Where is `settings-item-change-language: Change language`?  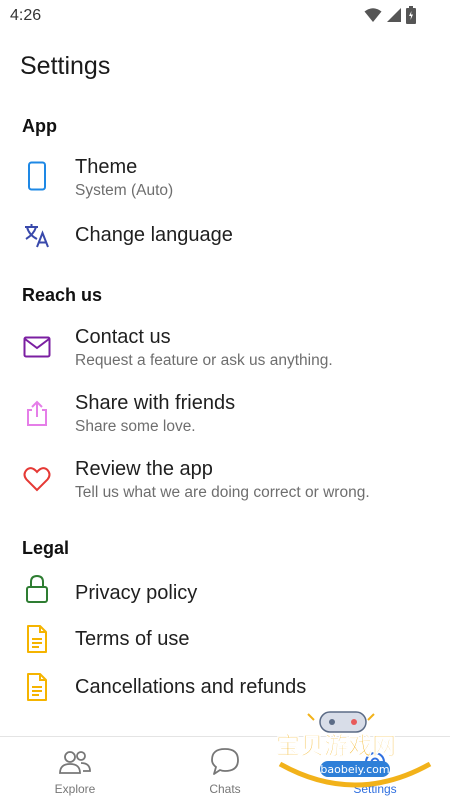 settings-item-change-language: Change language is located at coordinates (225, 236).